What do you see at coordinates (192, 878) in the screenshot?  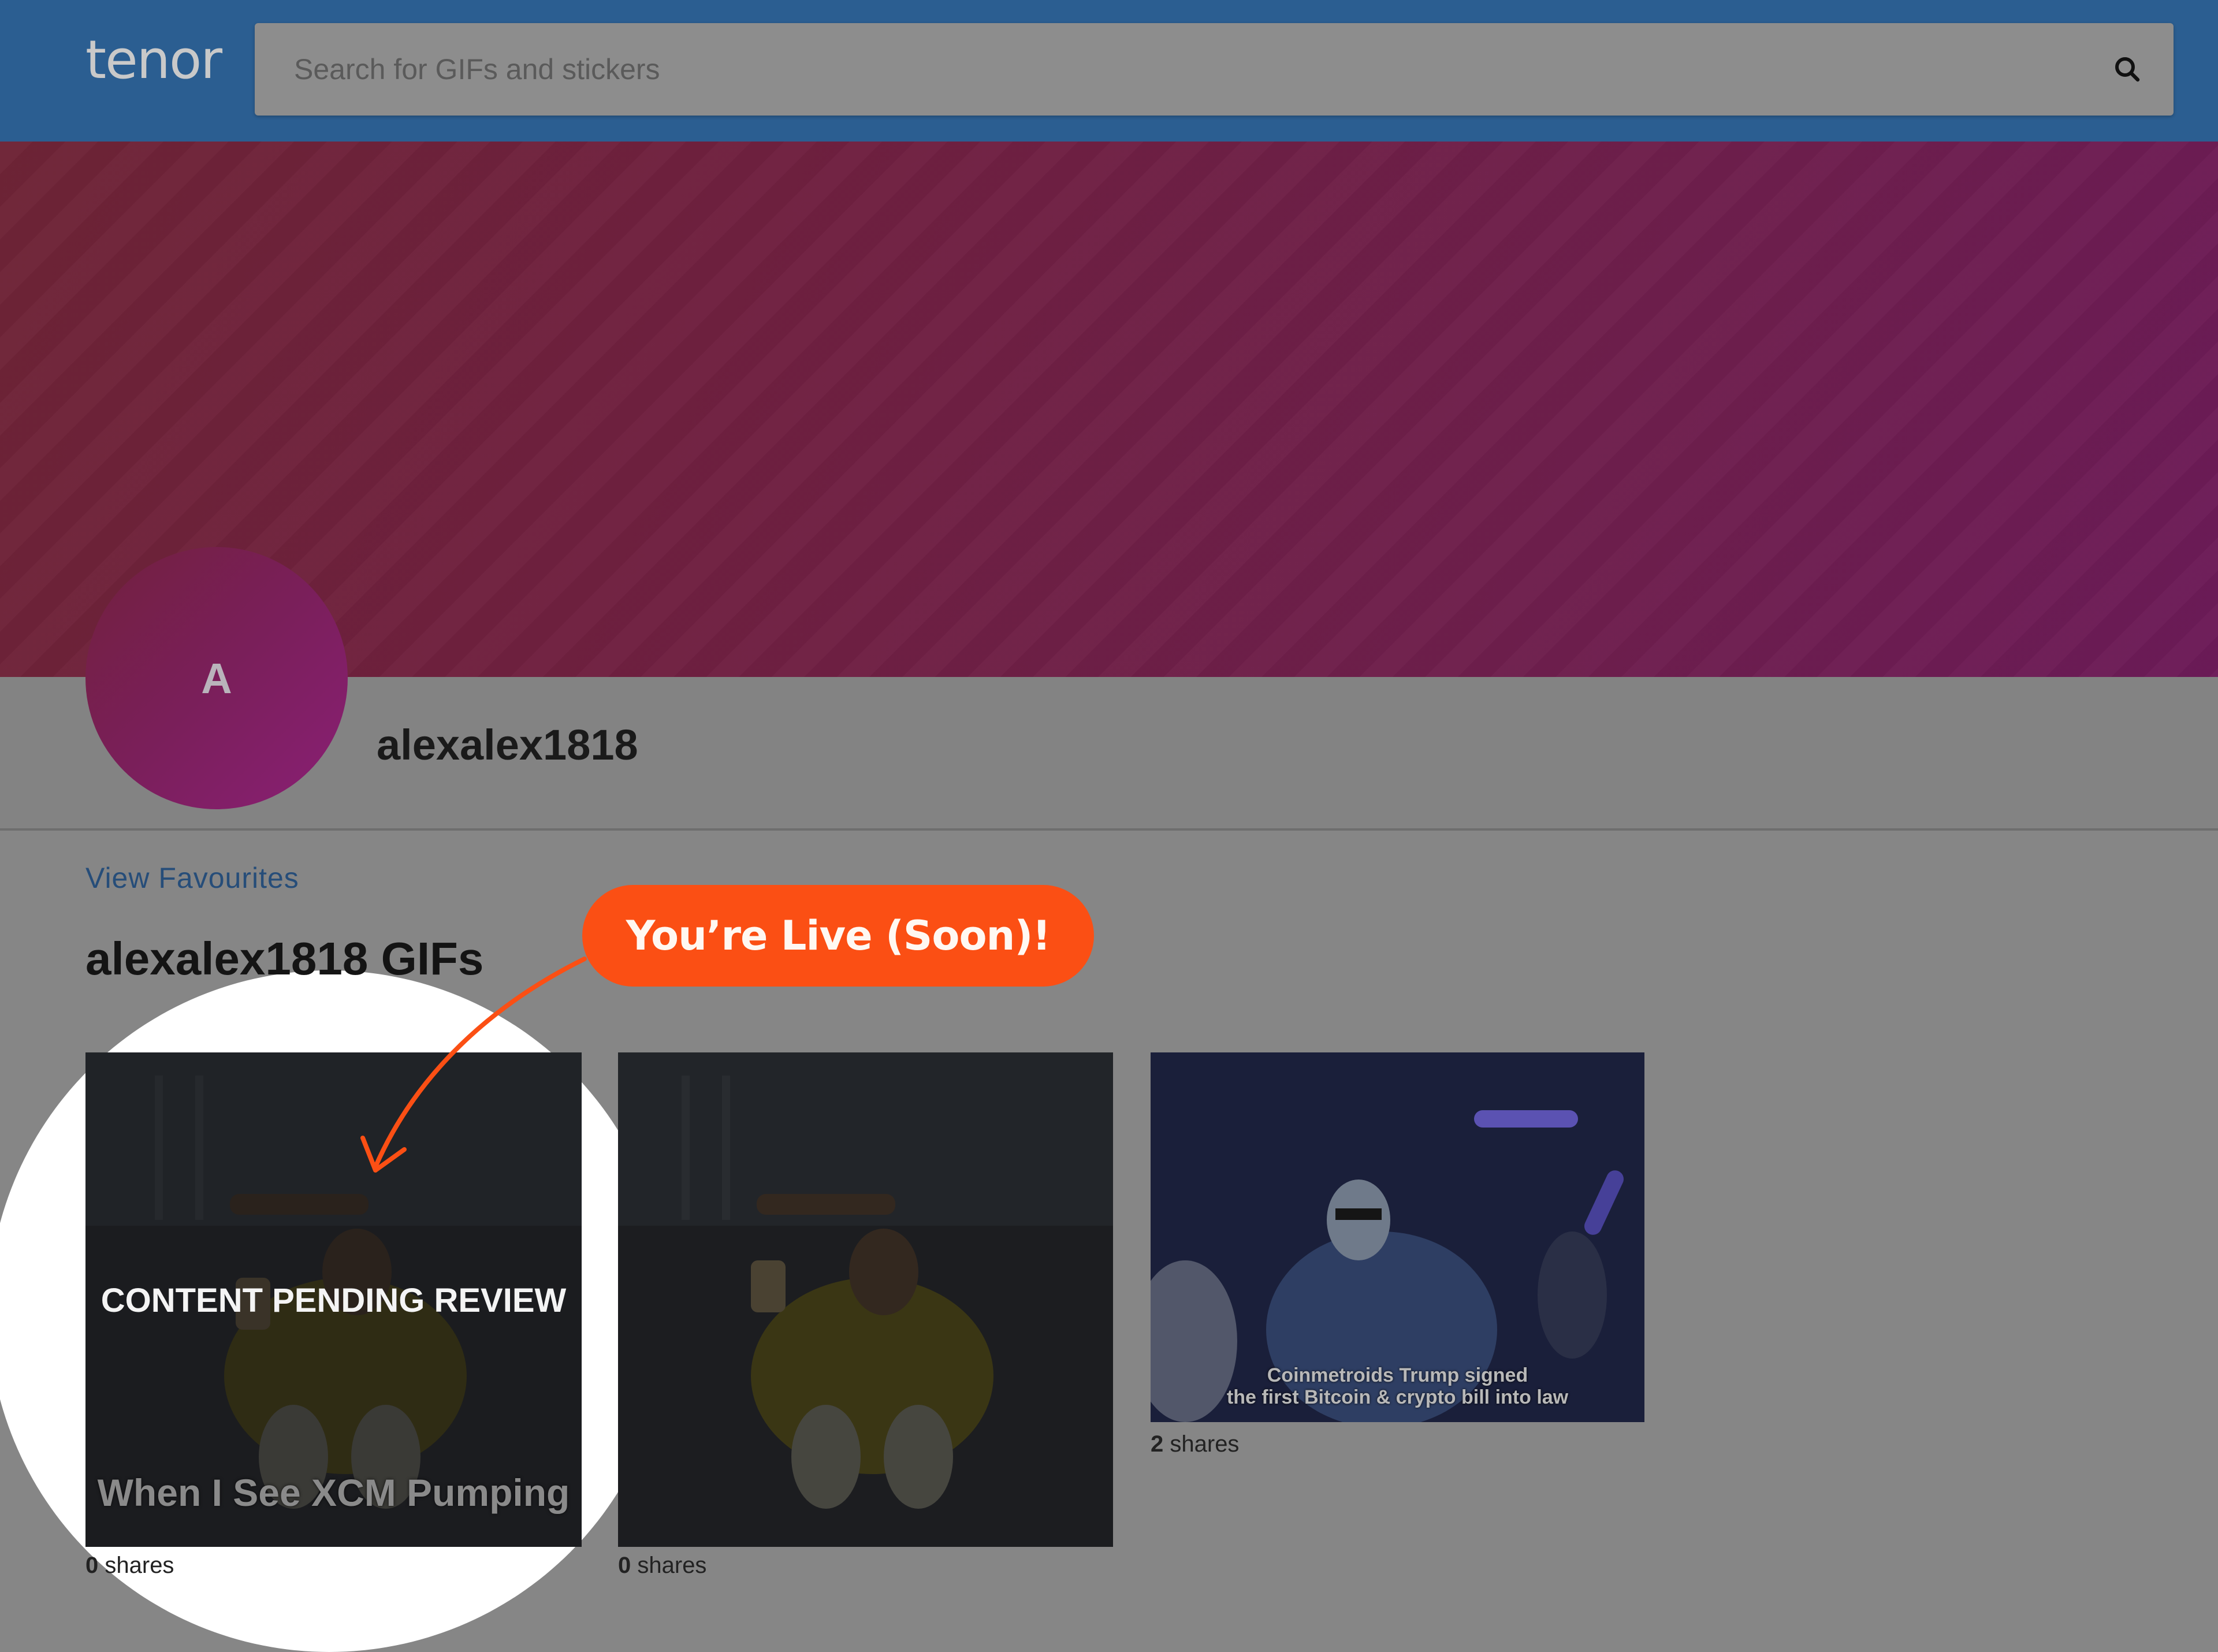 I see `view-favourites-link: View Favourites` at bounding box center [192, 878].